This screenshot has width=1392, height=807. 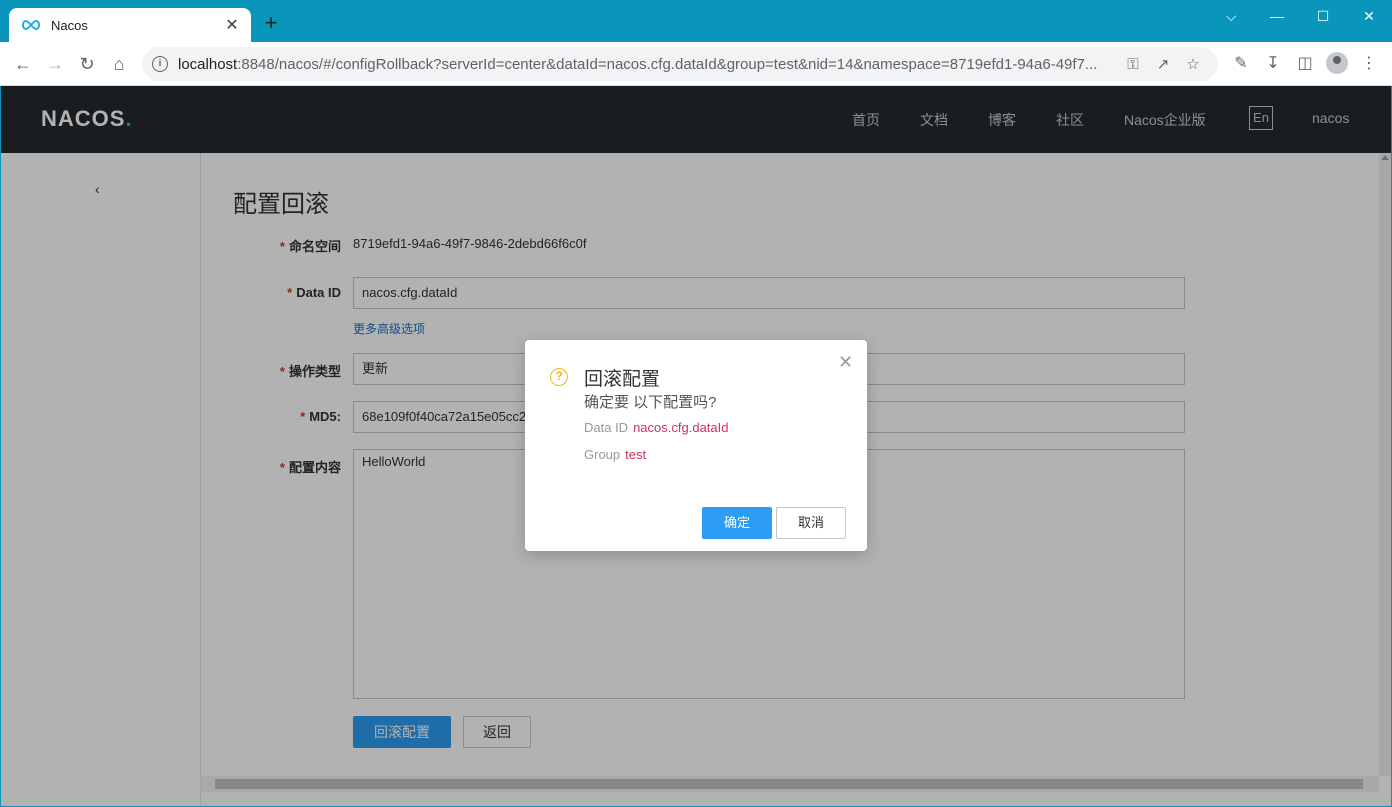 I want to click on maximize-icon: ☐, so click(x=1323, y=16).